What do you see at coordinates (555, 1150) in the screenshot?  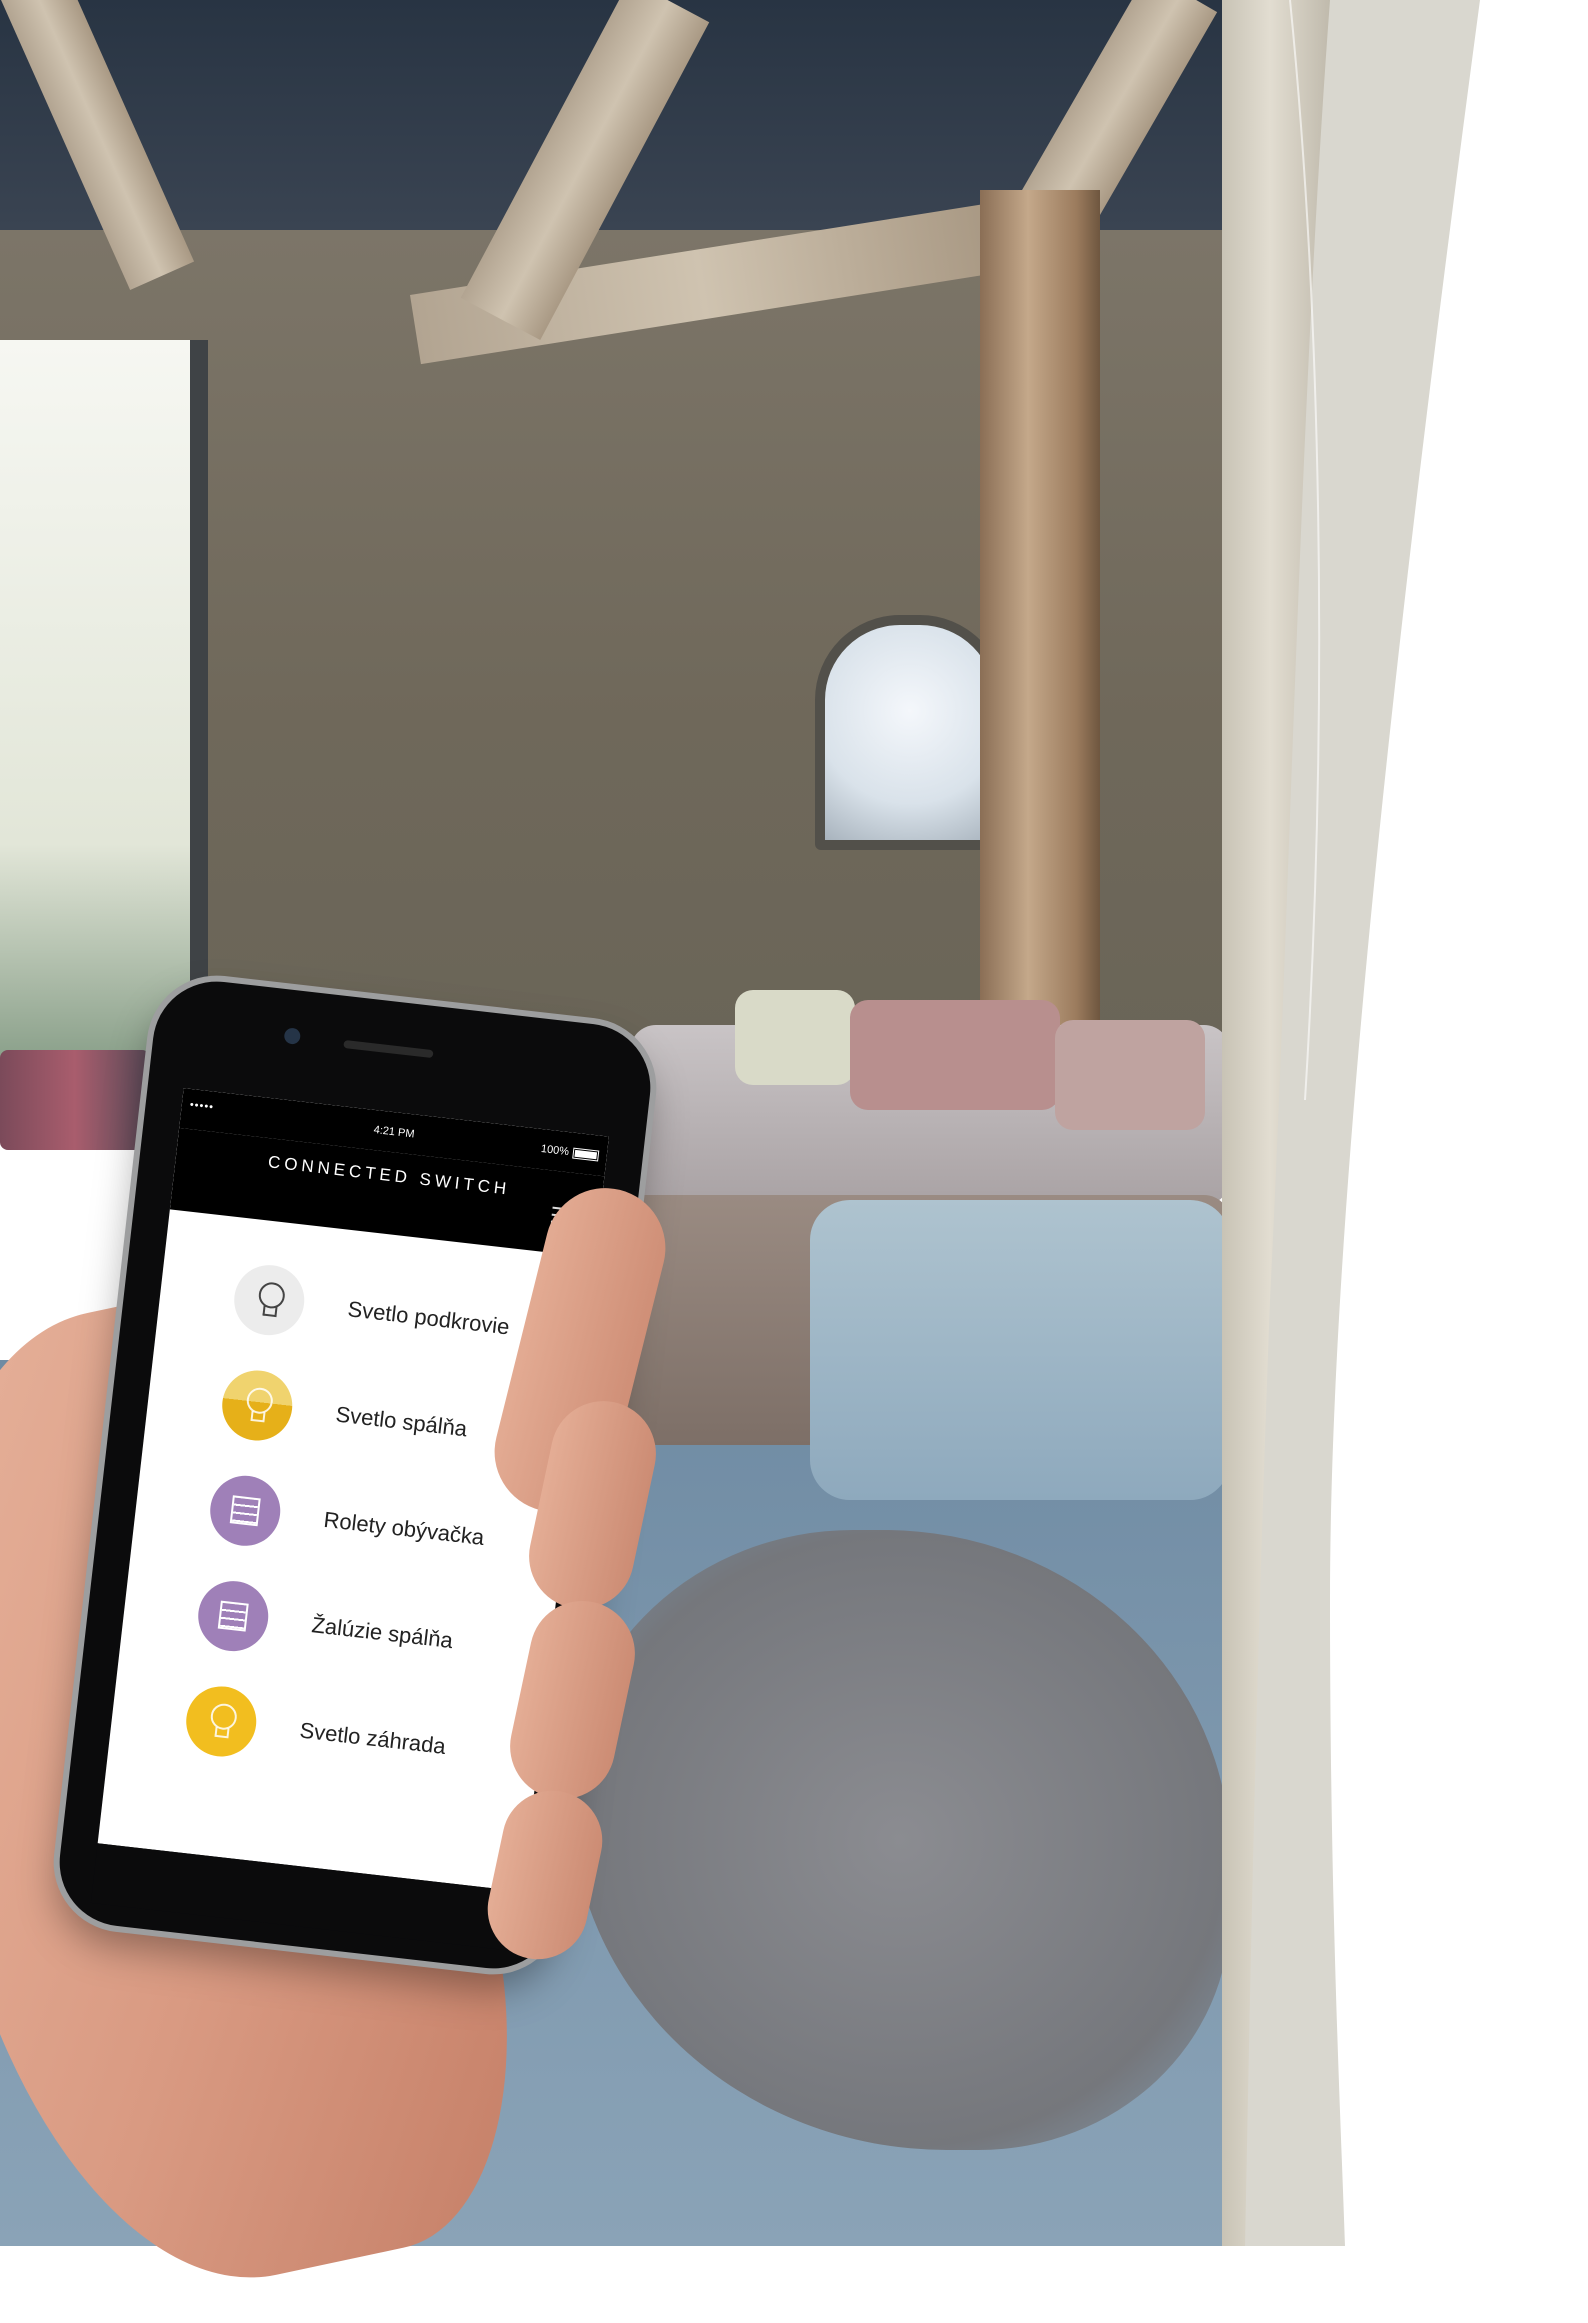 I see `battery-percent: 100%` at bounding box center [555, 1150].